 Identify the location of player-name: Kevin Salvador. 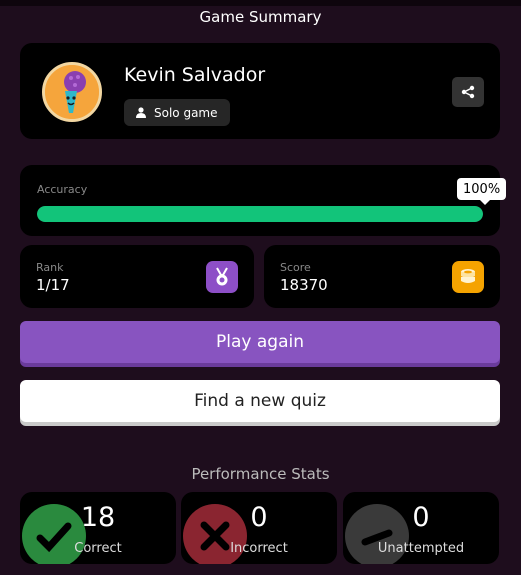
(195, 75).